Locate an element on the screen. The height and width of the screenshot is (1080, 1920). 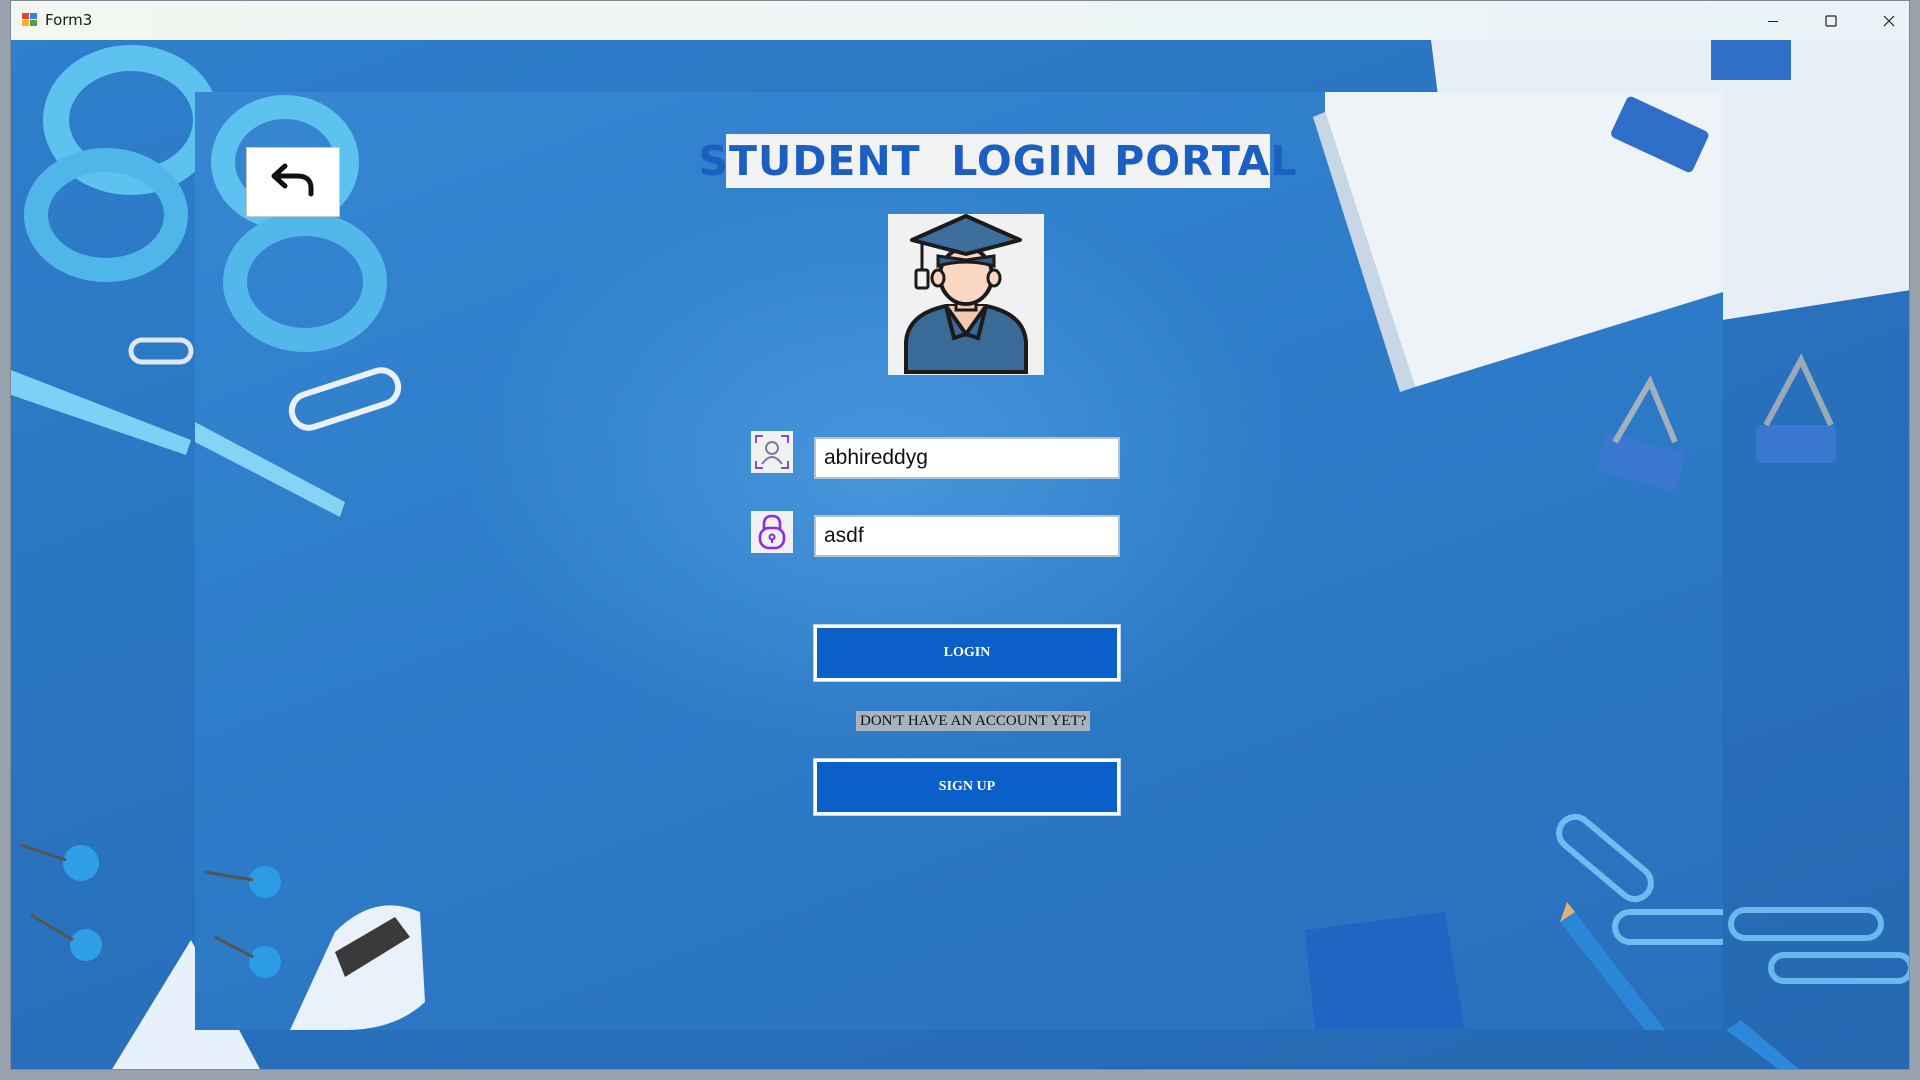
password-field is located at coordinates (967, 536).